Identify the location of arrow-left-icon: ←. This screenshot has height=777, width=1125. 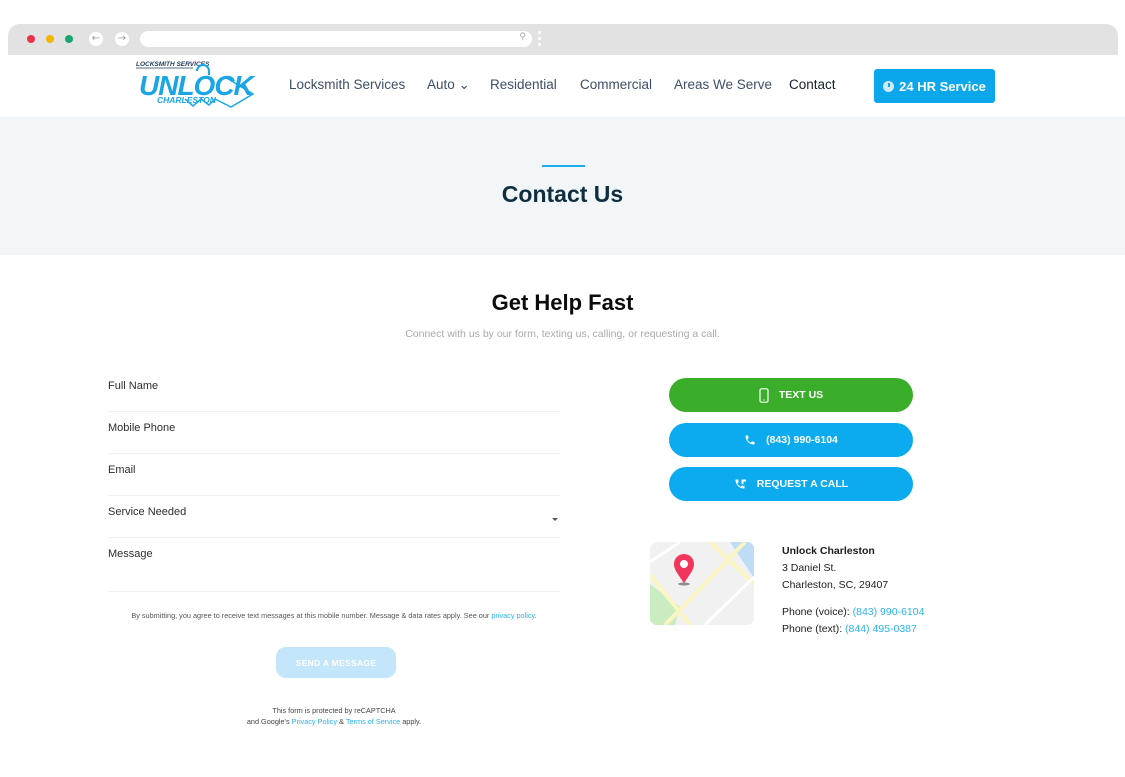
(96, 38).